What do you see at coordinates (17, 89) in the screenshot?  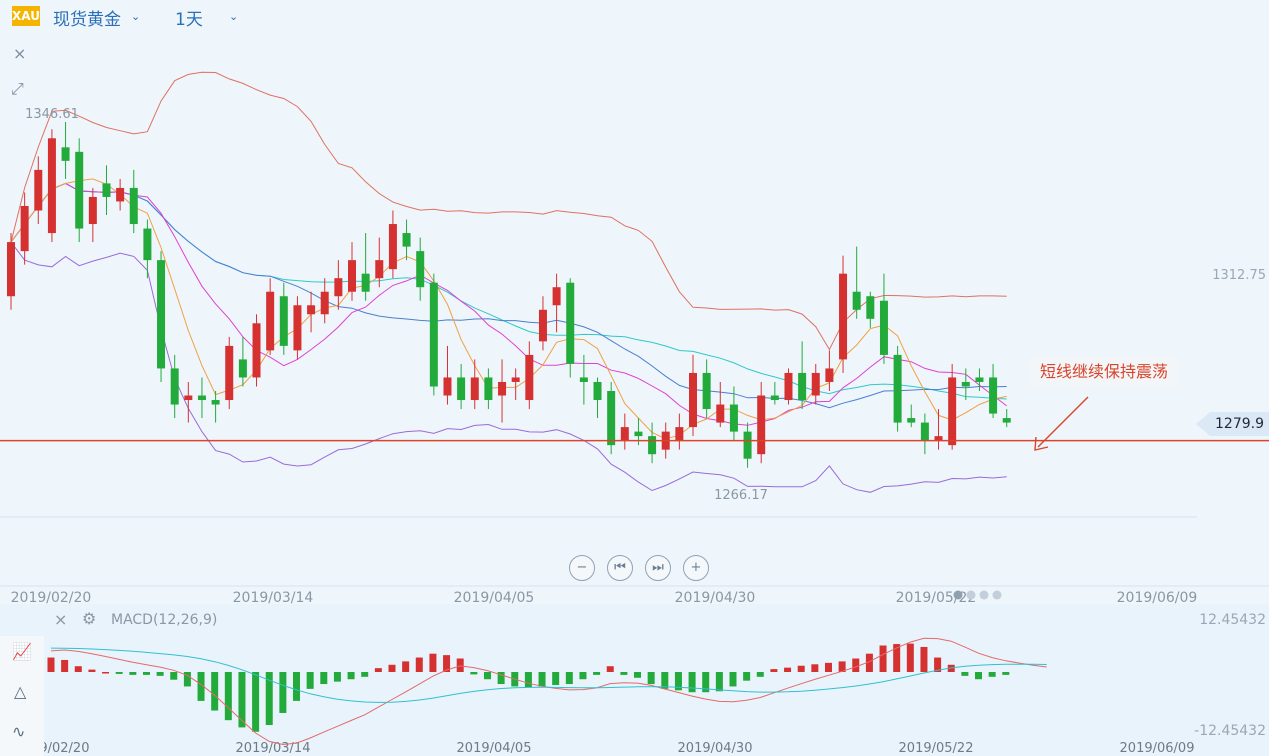 I see `collapse-arrows-icon: ⤢` at bounding box center [17, 89].